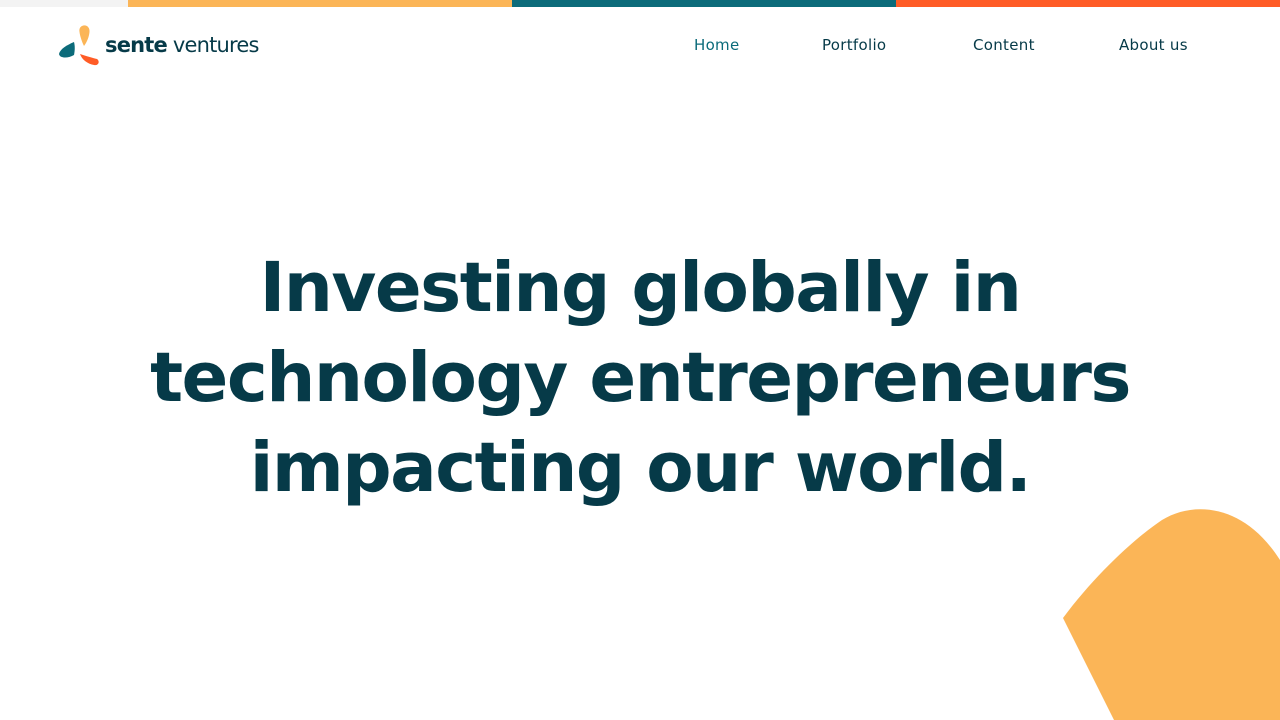 The image size is (1280, 720). Describe the element at coordinates (320, 3) in the screenshot. I see `stripe-segment-yellow` at that location.